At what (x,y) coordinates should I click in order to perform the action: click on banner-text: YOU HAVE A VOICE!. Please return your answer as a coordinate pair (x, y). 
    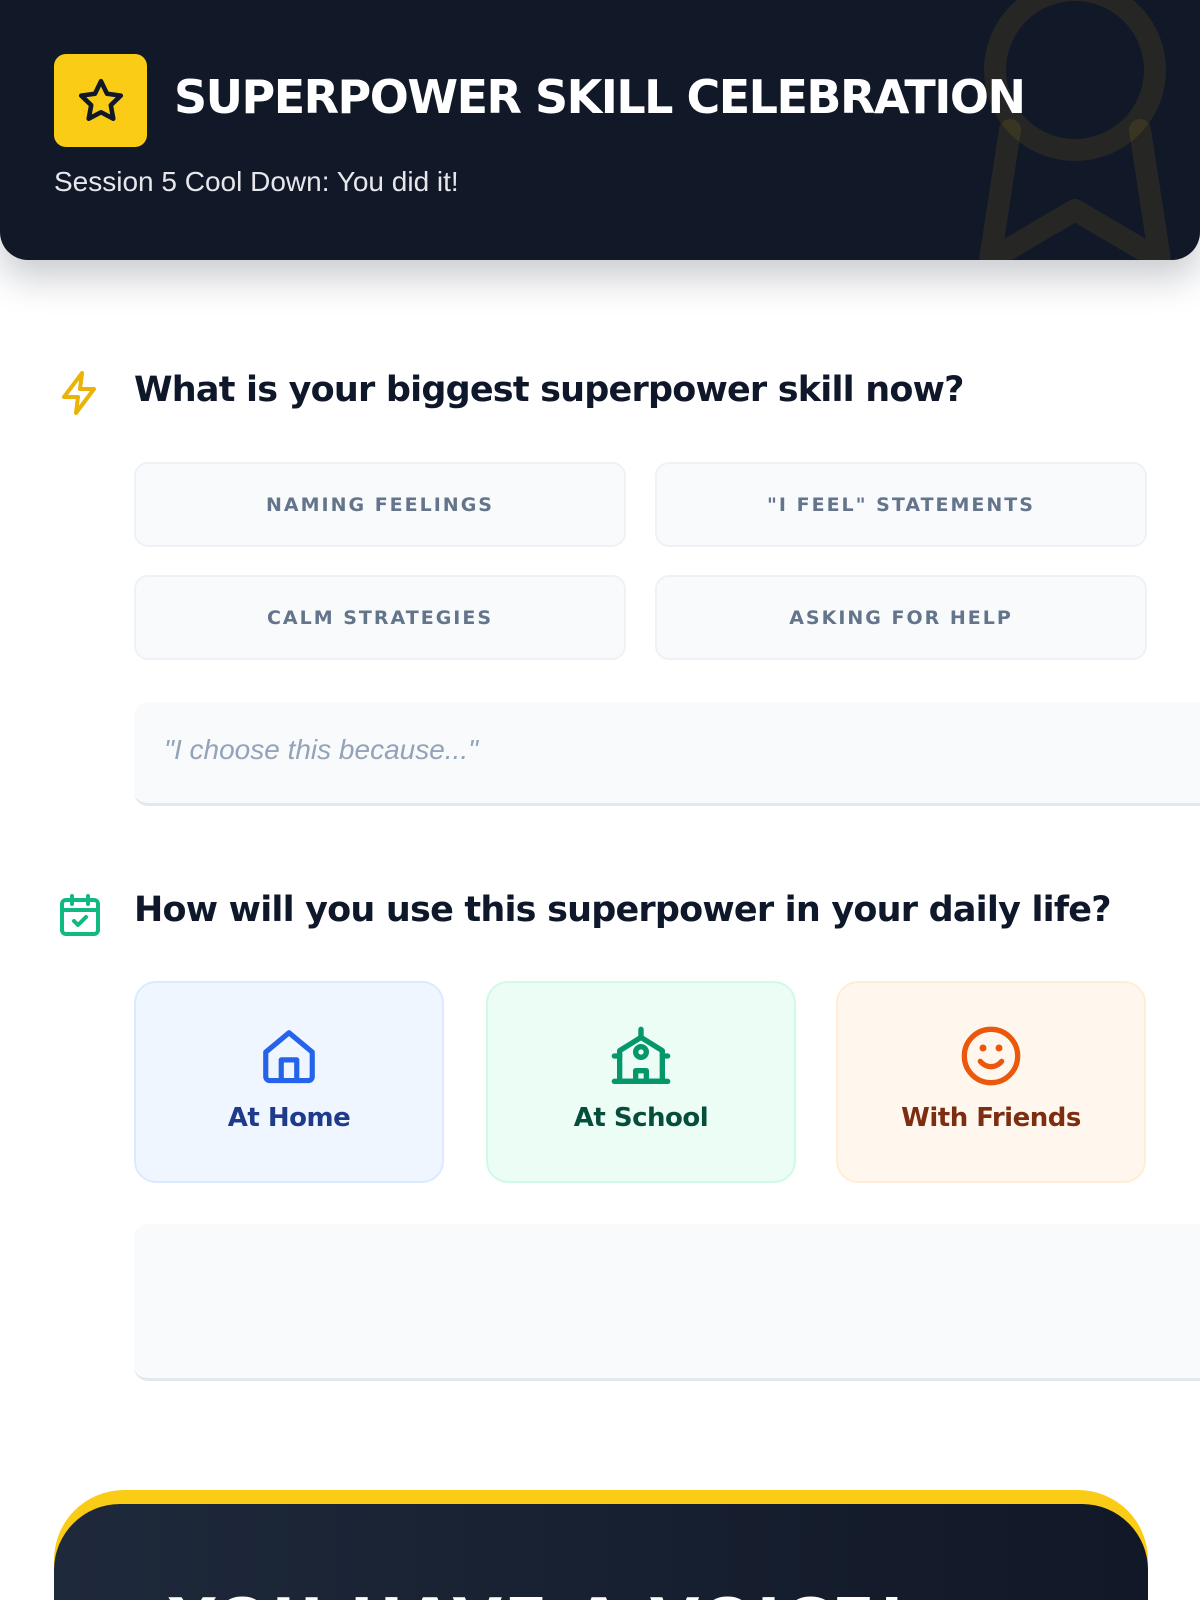
    Looking at the image, I should click on (538, 1593).